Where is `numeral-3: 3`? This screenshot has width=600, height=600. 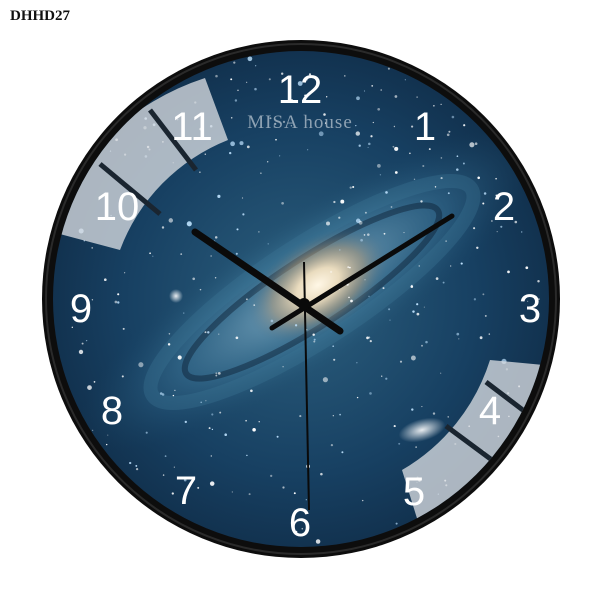 numeral-3: 3 is located at coordinates (530, 309).